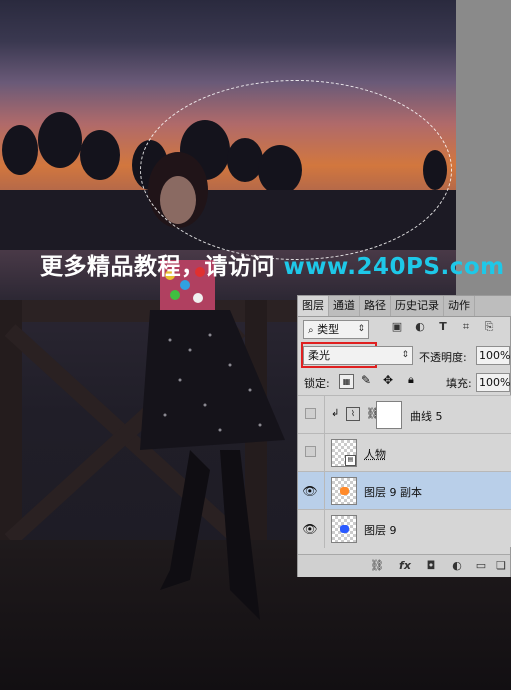 The image size is (511, 690). What do you see at coordinates (157, 267) in the screenshot?
I see `watermark-text: 更多精品教程，请访问` at bounding box center [157, 267].